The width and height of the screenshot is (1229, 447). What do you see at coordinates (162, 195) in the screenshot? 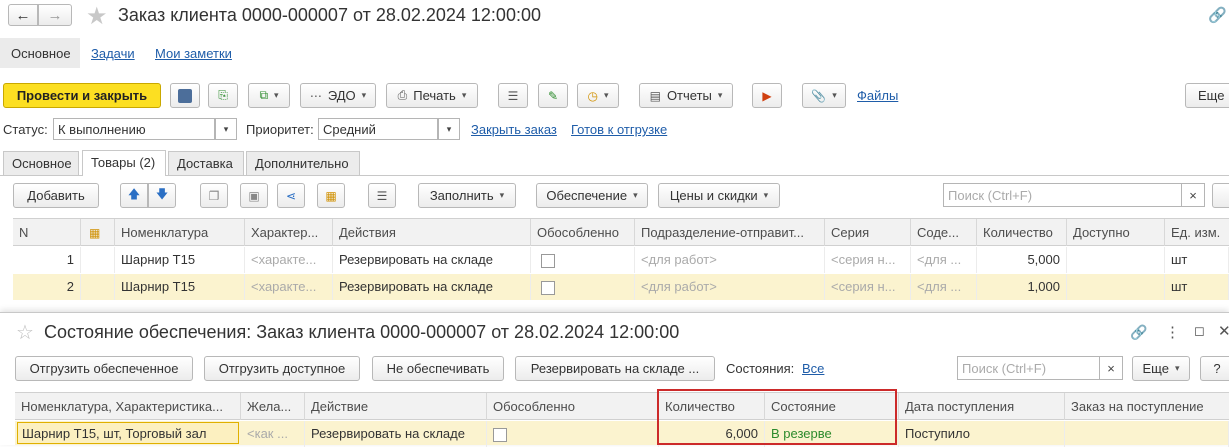
I see `move-down-button: 🡇` at bounding box center [162, 195].